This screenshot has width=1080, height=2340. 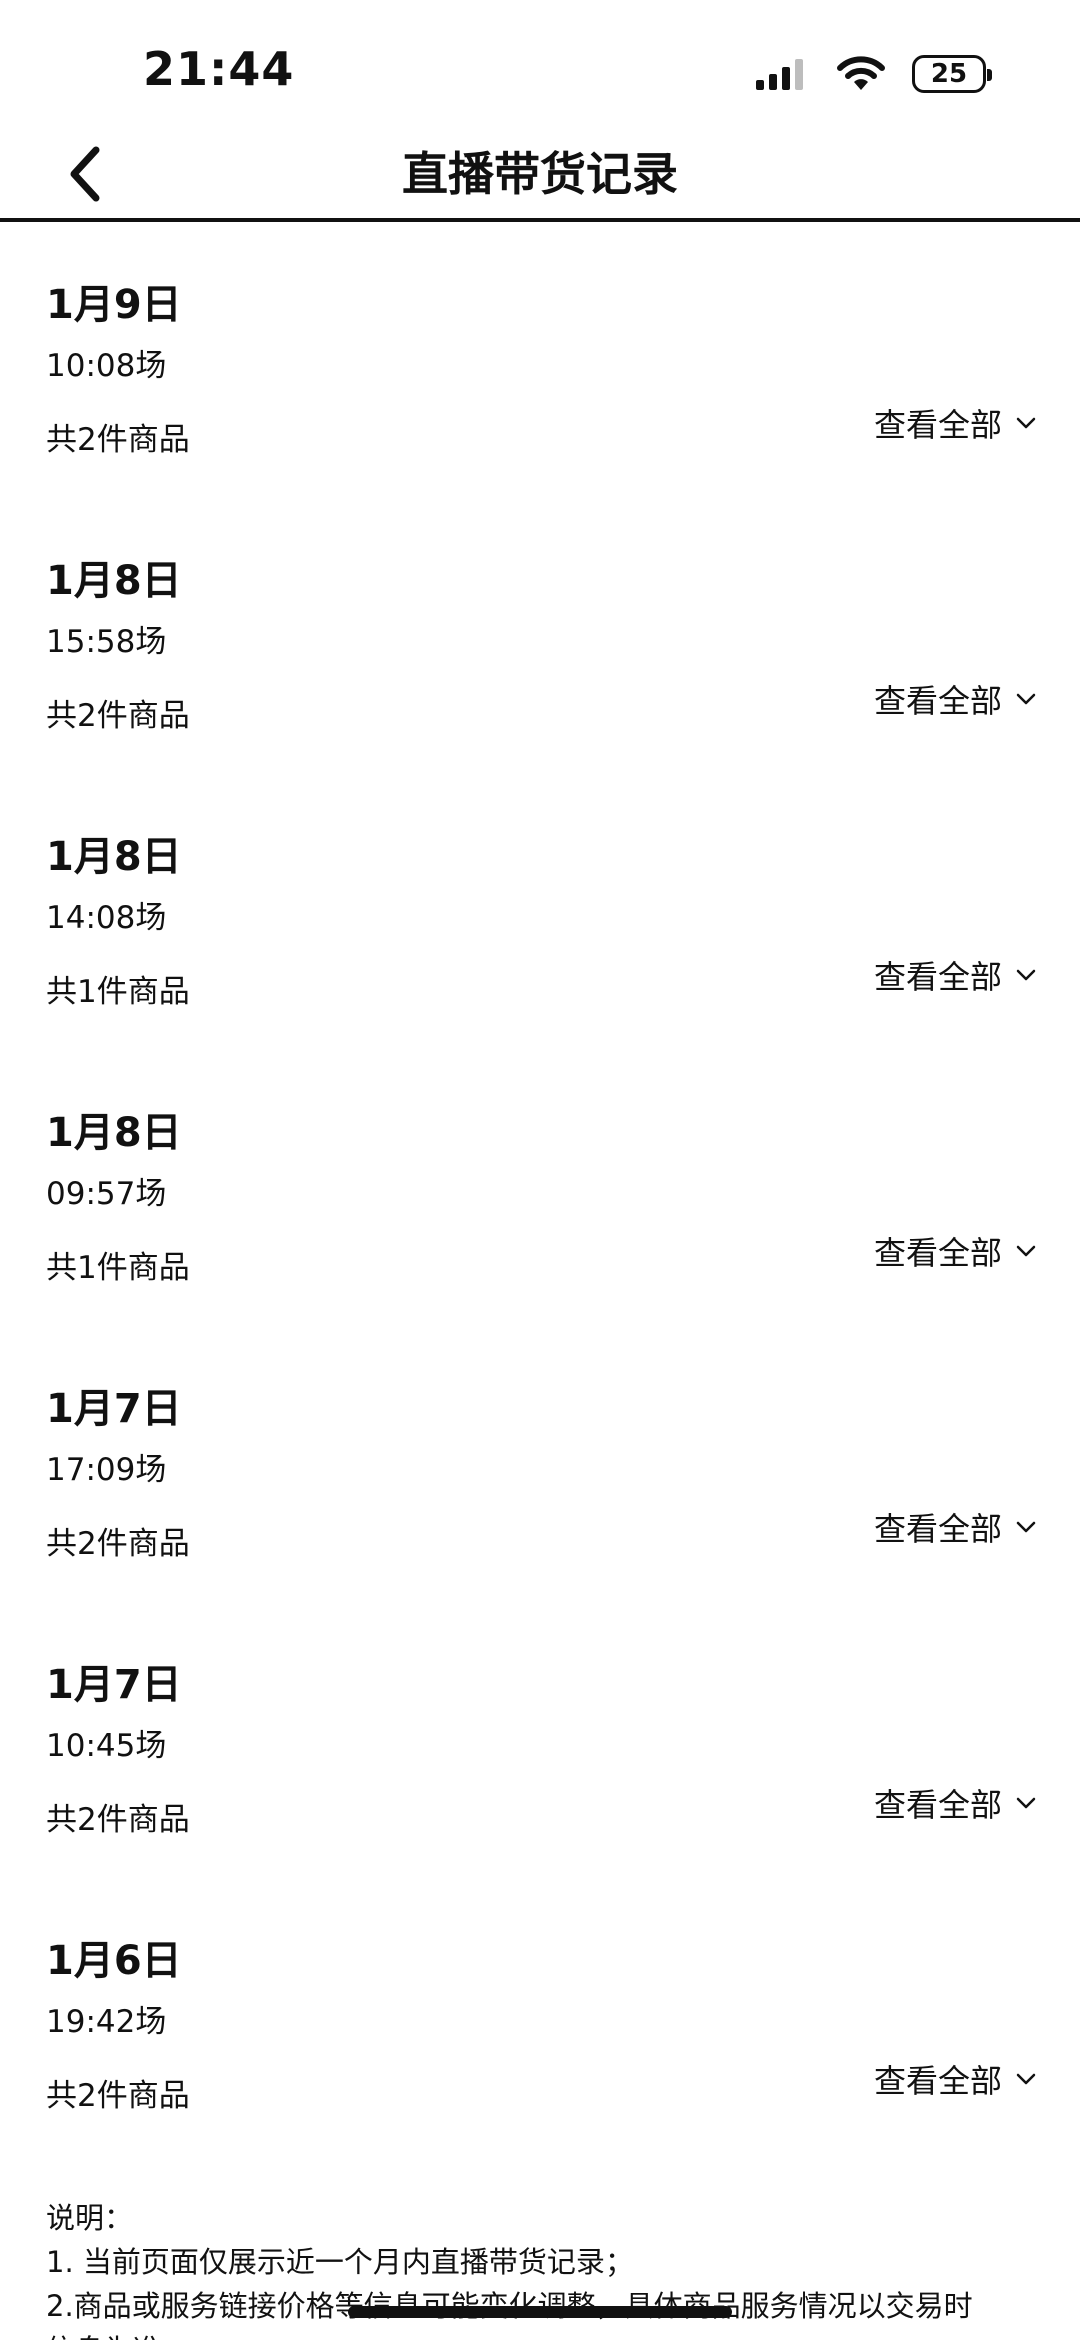 I want to click on record-session-time: 14:08场, so click(x=106, y=918).